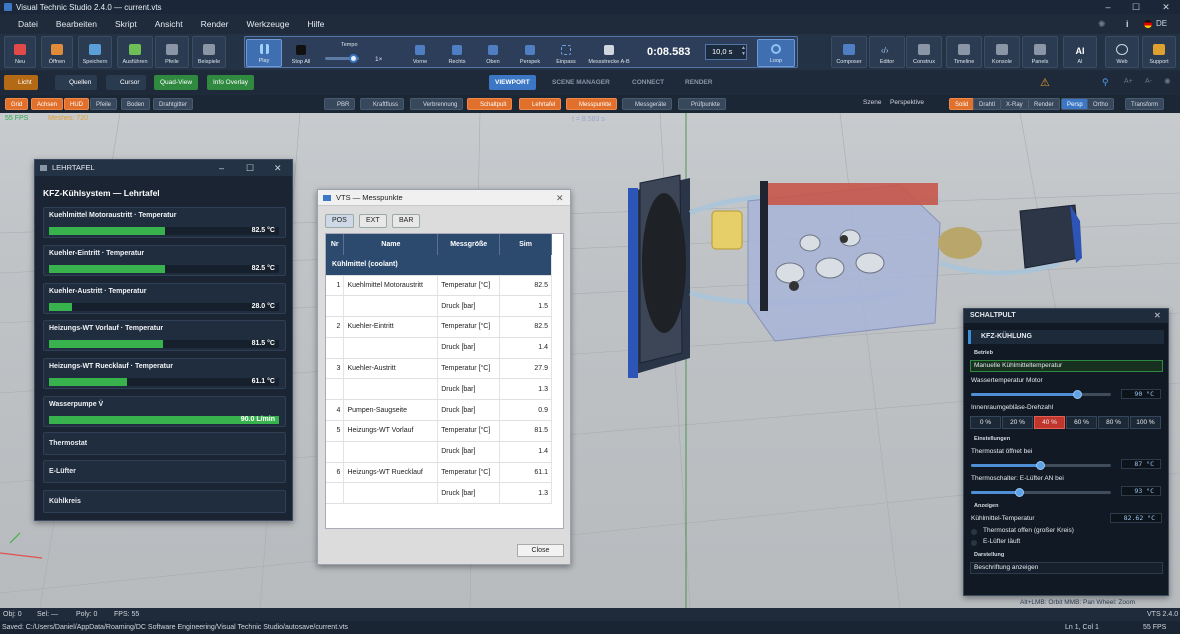  What do you see at coordinates (126, 24) in the screenshot?
I see `menu-skript: Skript` at bounding box center [126, 24].